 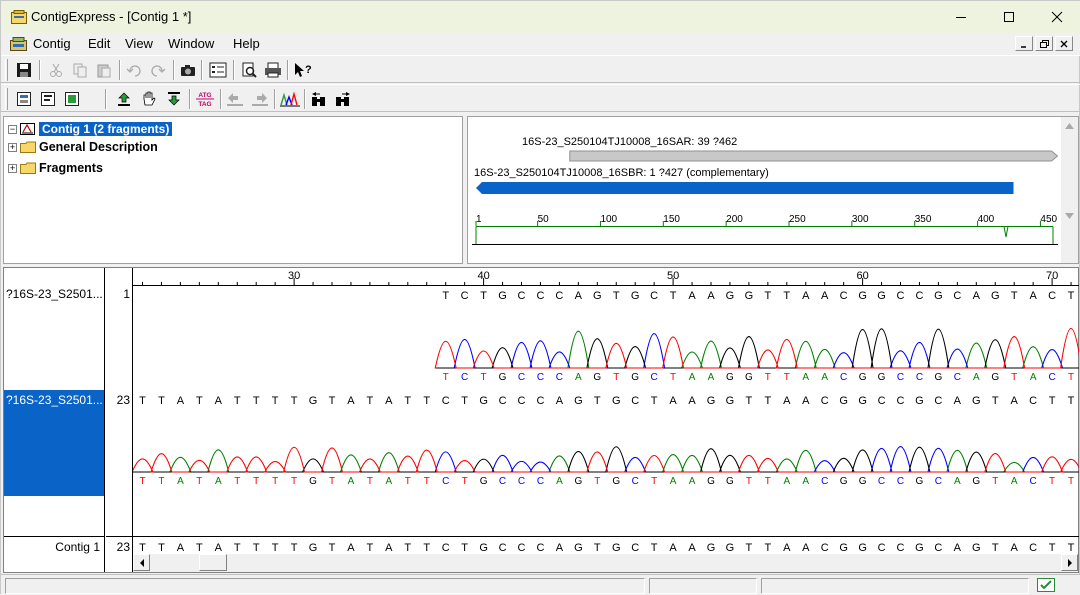 What do you see at coordinates (12, 168) in the screenshot?
I see `expand-icon: +` at bounding box center [12, 168].